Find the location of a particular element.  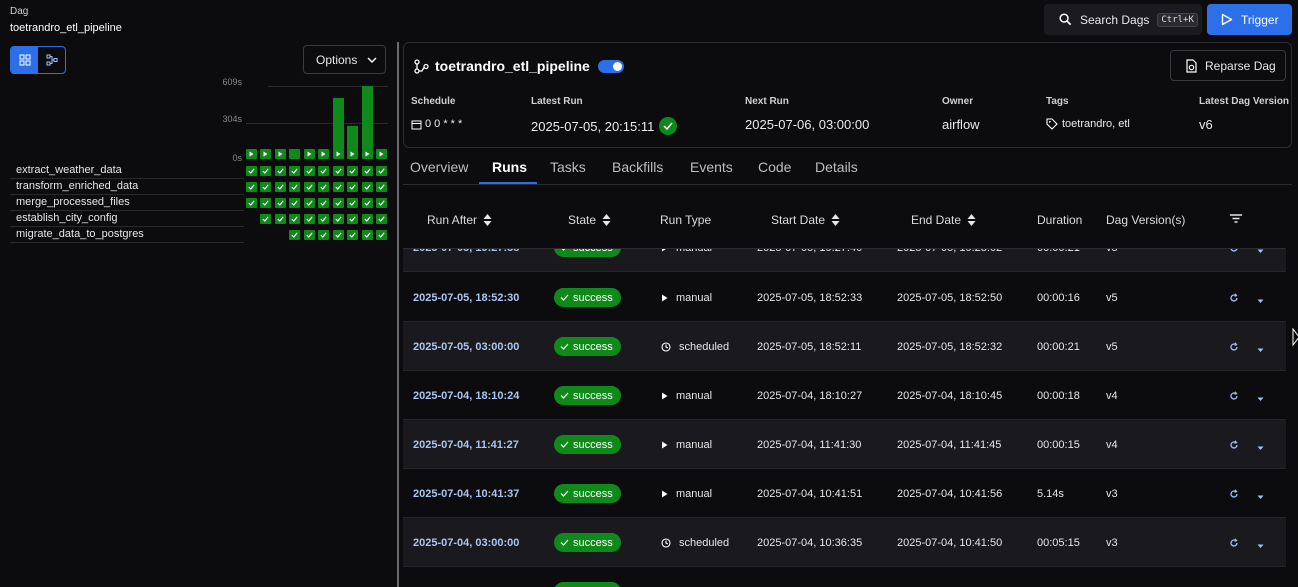

tab-backfills: Backfills is located at coordinates (637, 167).